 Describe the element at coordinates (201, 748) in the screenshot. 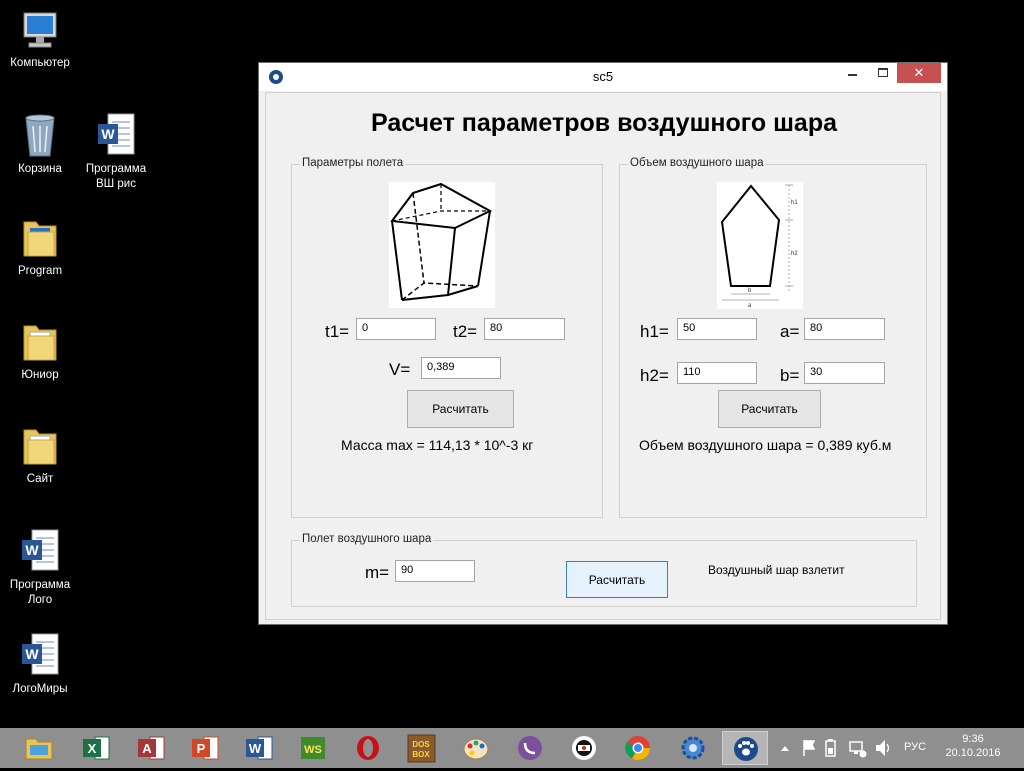

I see `svg-text: P` at that location.